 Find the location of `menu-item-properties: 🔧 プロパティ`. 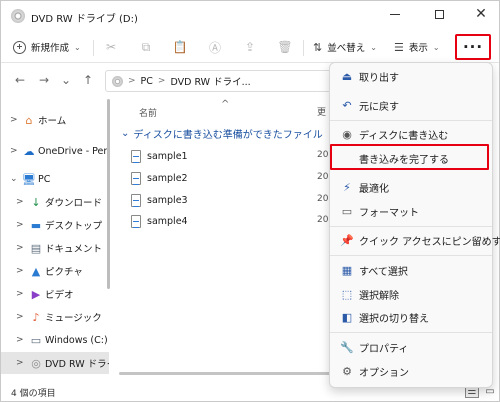

menu-item-properties: 🔧 プロパティ is located at coordinates (412, 347).